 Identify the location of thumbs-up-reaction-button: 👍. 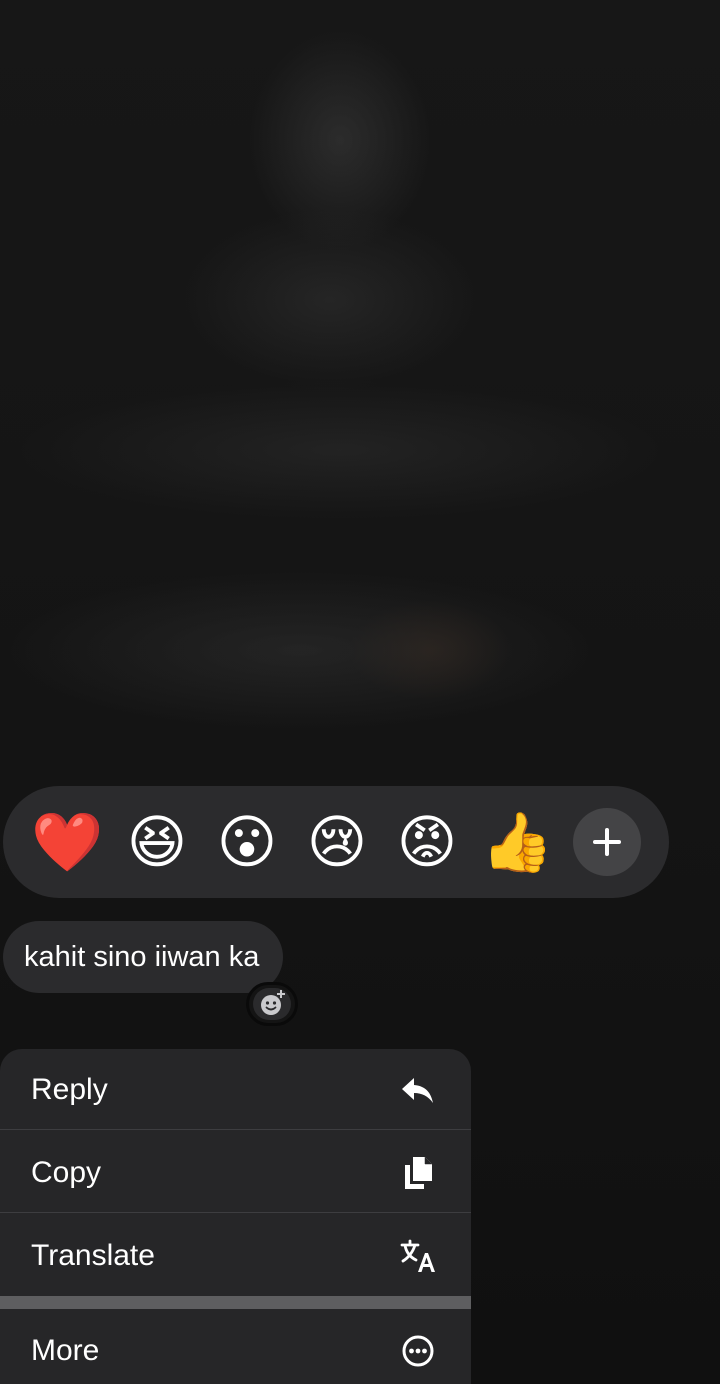
(517, 842).